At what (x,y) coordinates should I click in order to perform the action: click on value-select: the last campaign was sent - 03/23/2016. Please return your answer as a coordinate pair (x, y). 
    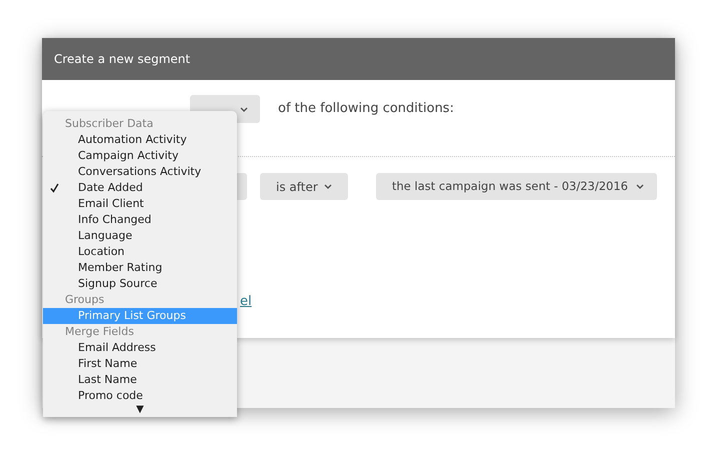
    Looking at the image, I should click on (516, 186).